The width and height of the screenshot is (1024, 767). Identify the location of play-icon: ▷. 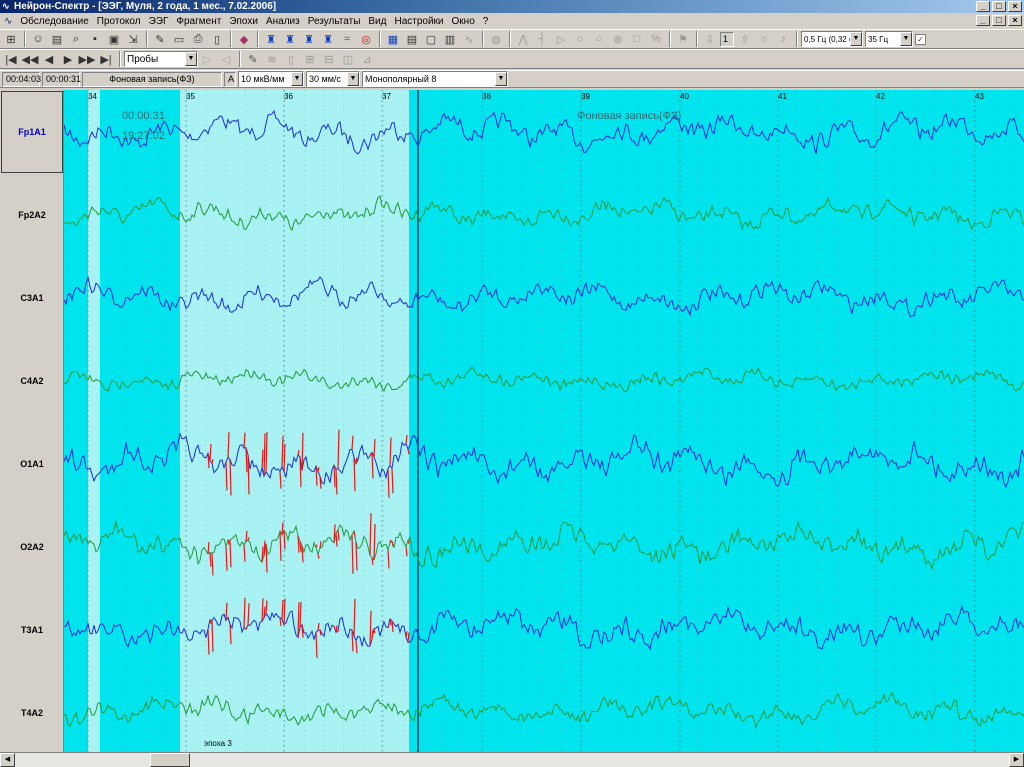
(561, 39).